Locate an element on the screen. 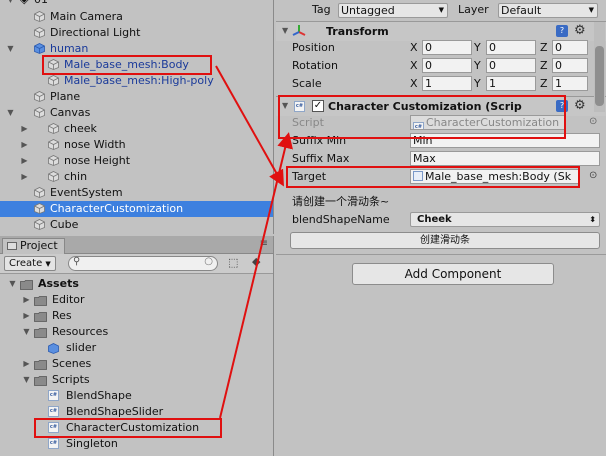 The width and height of the screenshot is (606, 456). annotation-arrow-project is located at coordinates (256, 275).